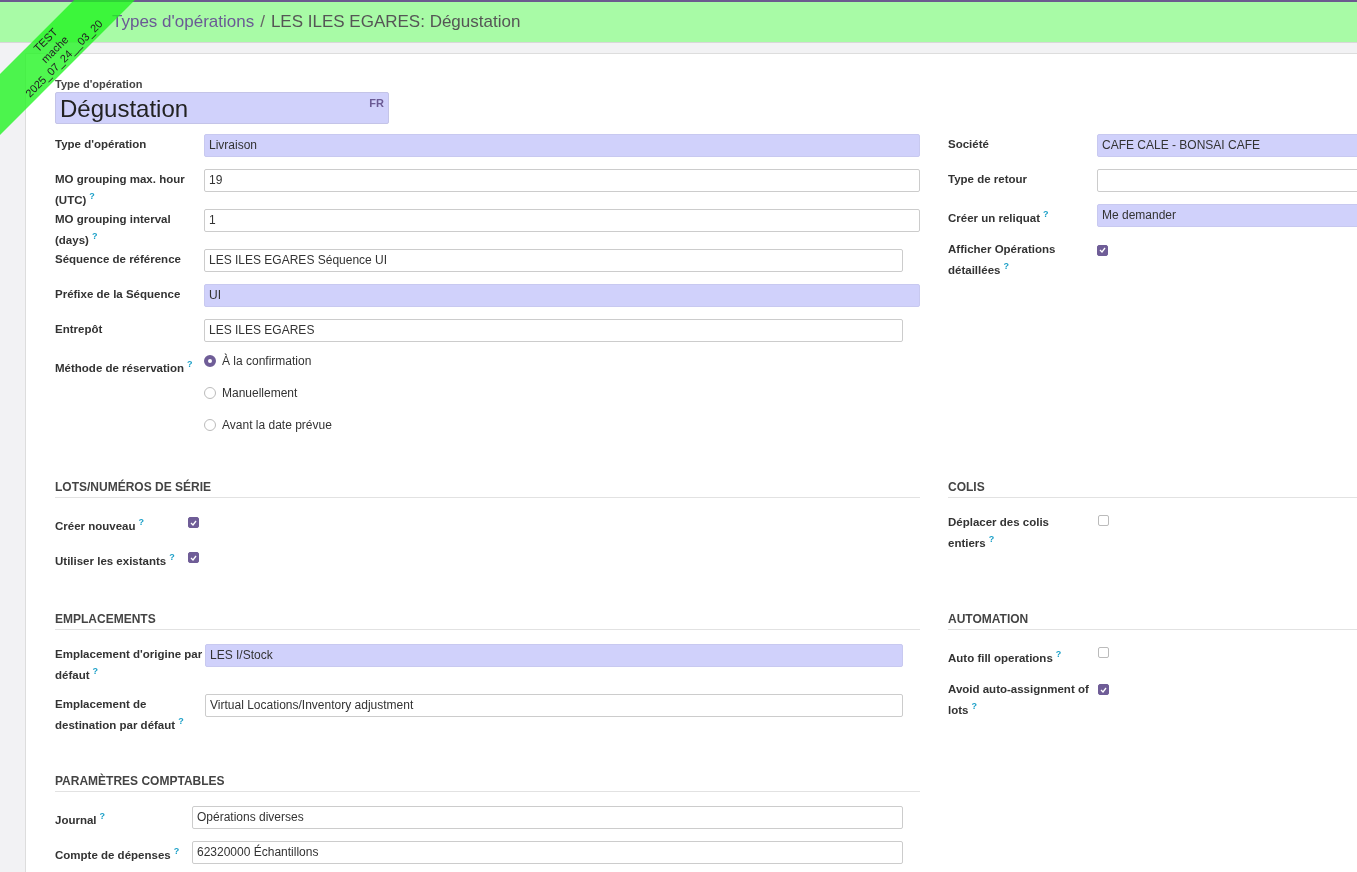  What do you see at coordinates (1227, 215) in the screenshot?
I see `input-field: Me demander` at bounding box center [1227, 215].